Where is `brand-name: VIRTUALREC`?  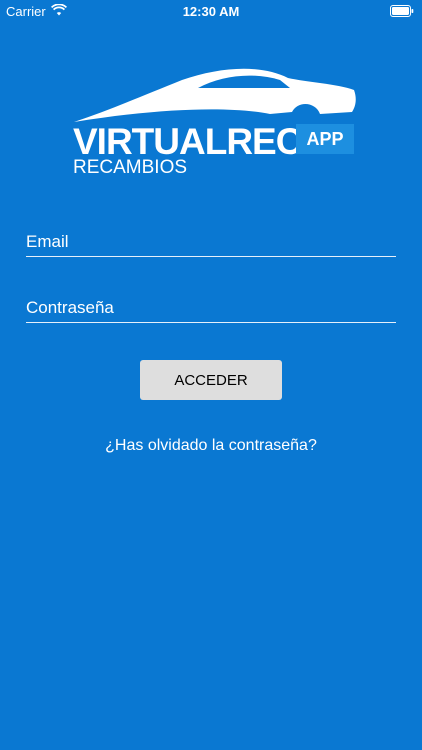 brand-name: VIRTUALREC is located at coordinates (187, 141).